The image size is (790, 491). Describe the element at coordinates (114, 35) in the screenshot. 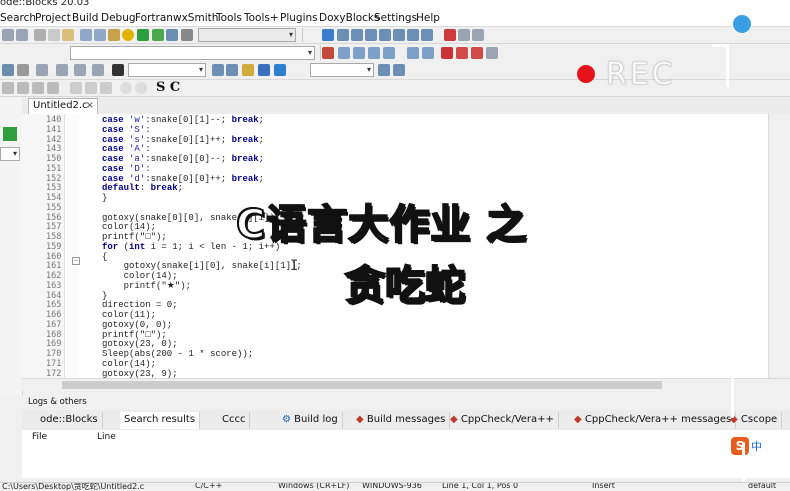

I see `build-settings-icon` at that location.